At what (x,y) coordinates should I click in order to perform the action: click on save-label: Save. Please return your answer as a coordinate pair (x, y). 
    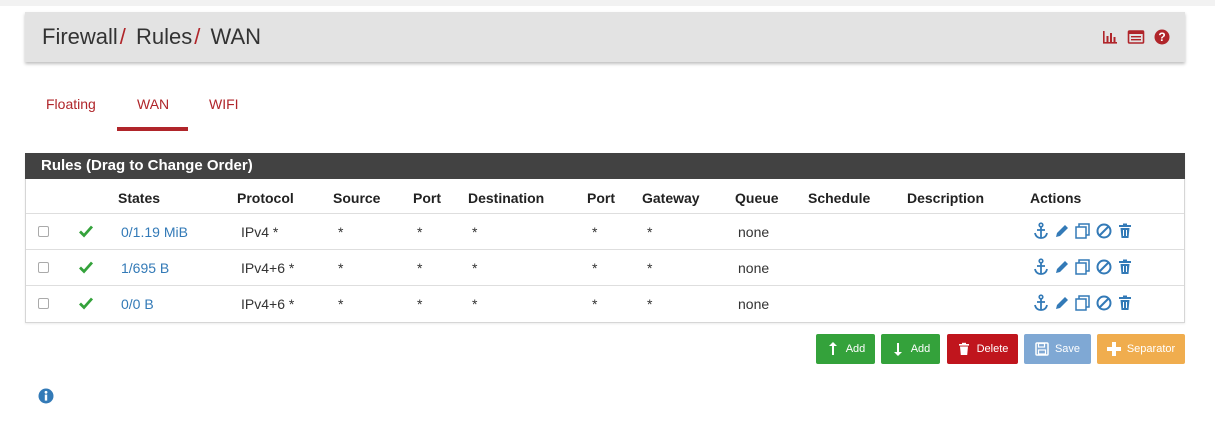
    Looking at the image, I should click on (1067, 349).